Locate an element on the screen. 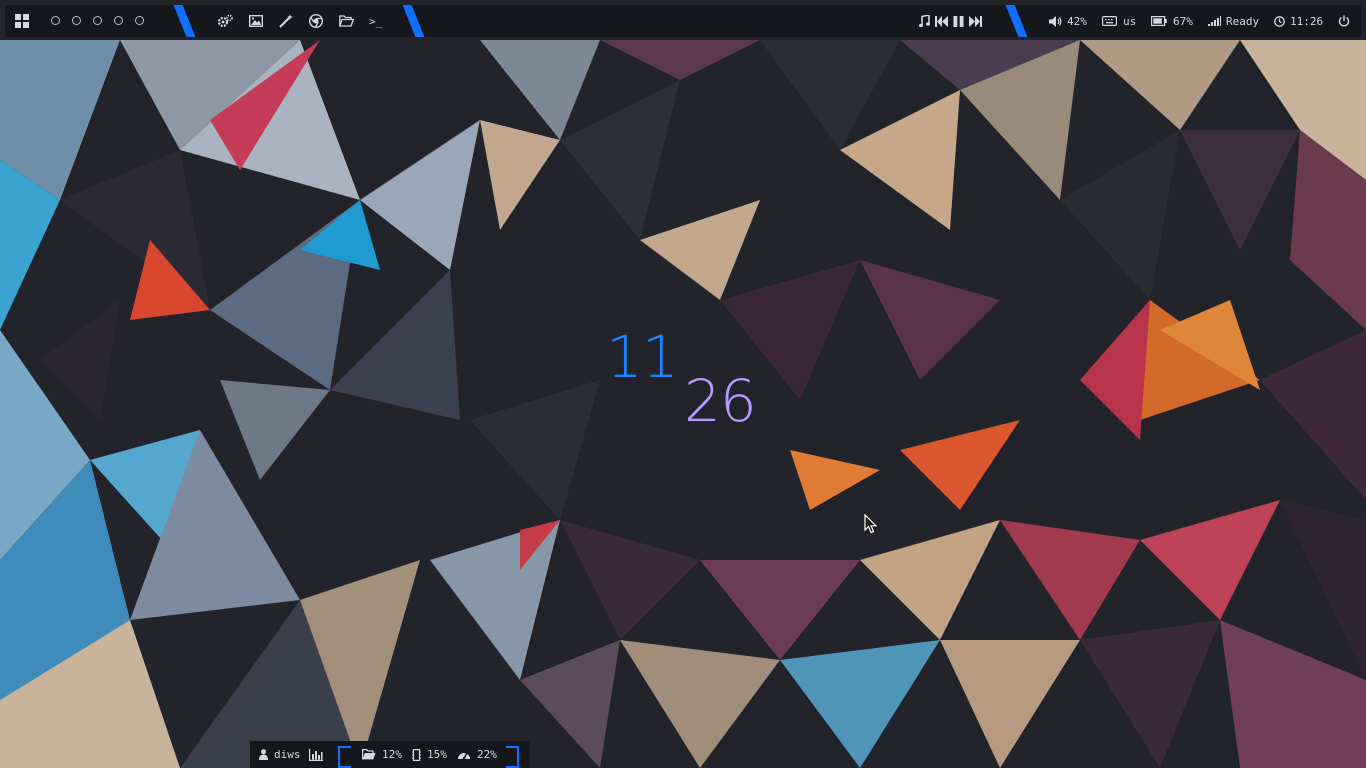  memory-value: 15% is located at coordinates (437, 754).